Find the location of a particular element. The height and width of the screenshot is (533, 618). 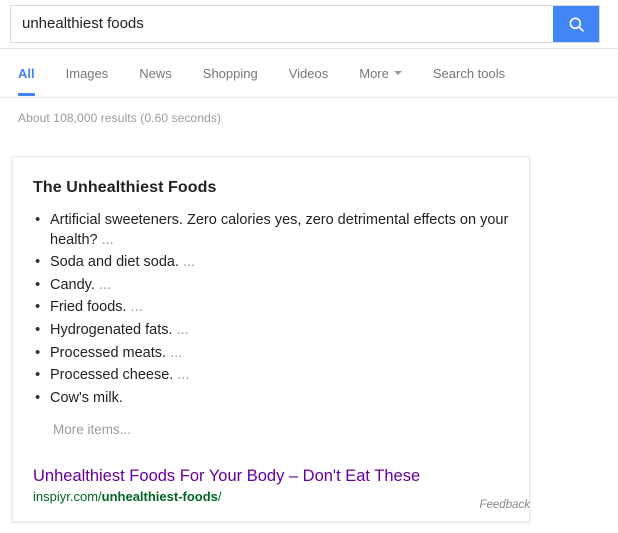

nav-item-more: More is located at coordinates (380, 73).